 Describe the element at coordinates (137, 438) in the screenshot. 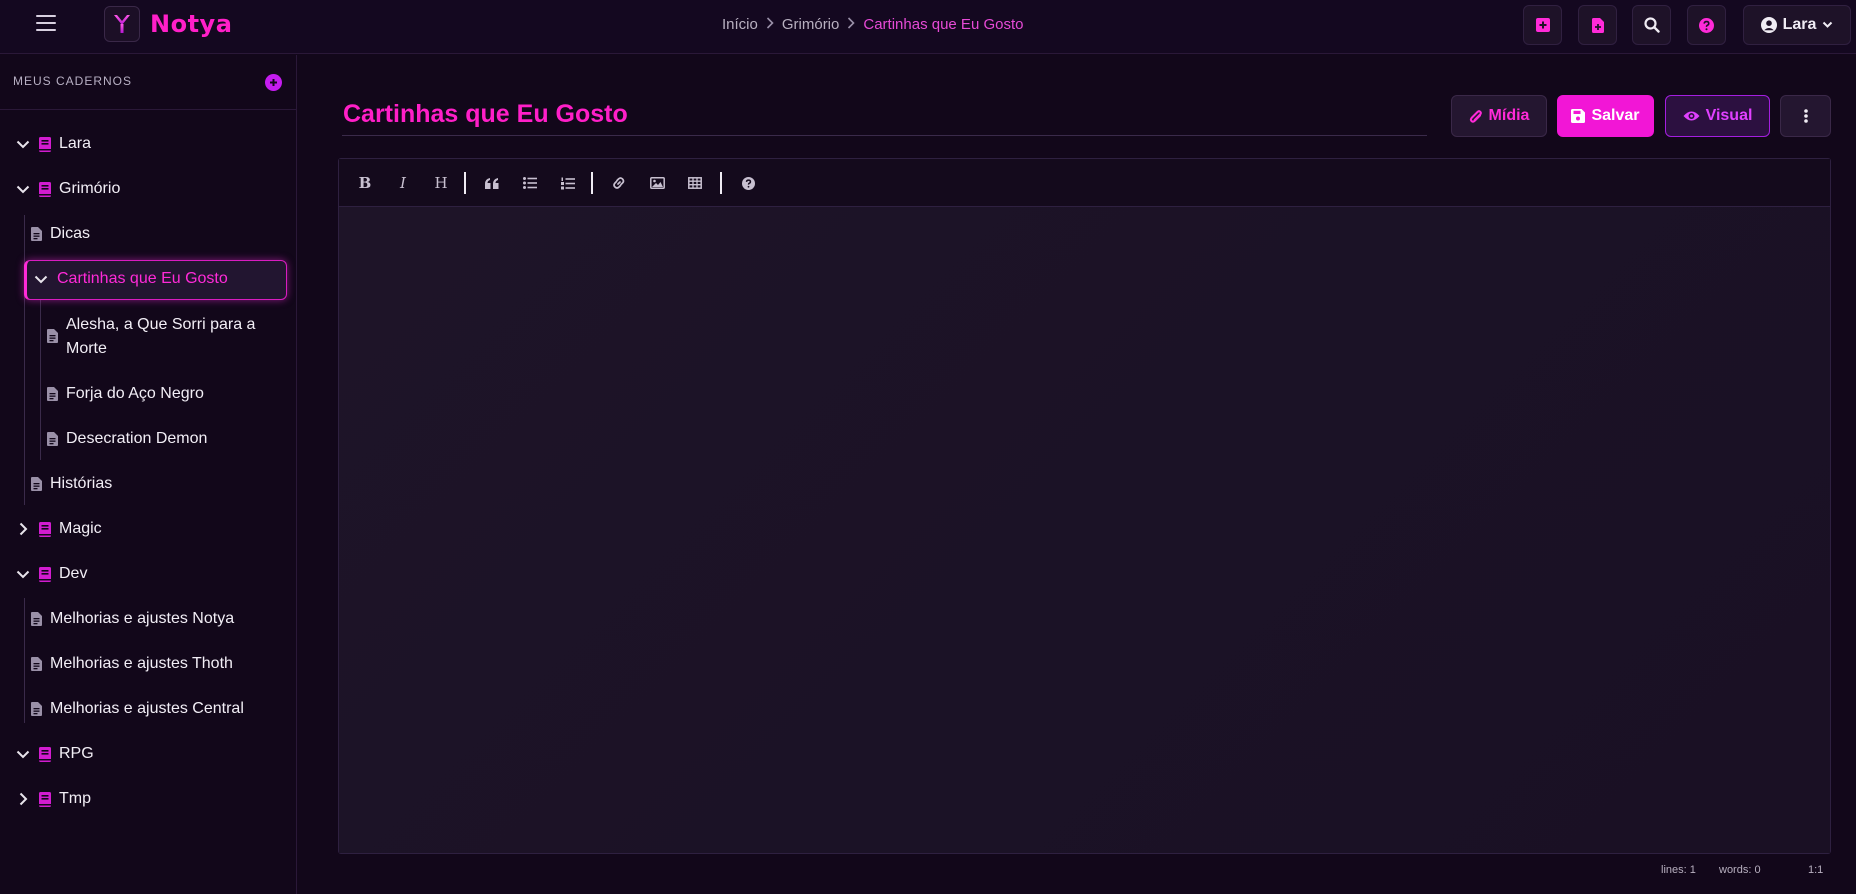

I see `tree-item-label: Desecration Demon` at that location.